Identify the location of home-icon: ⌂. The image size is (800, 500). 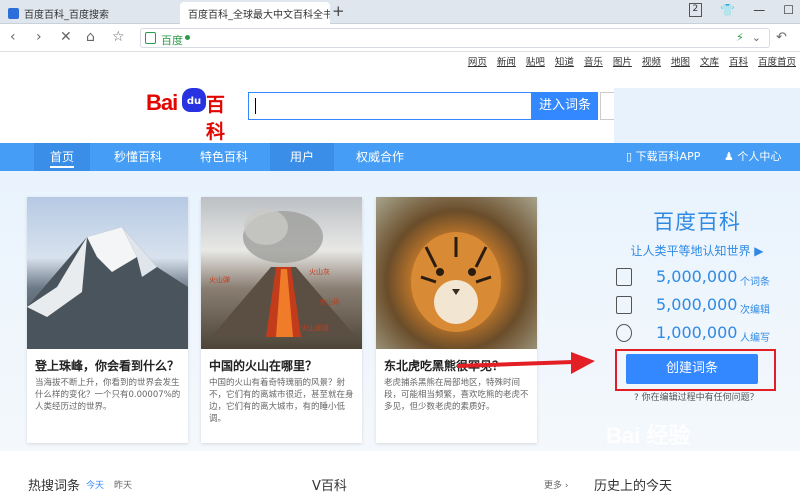
(90, 37).